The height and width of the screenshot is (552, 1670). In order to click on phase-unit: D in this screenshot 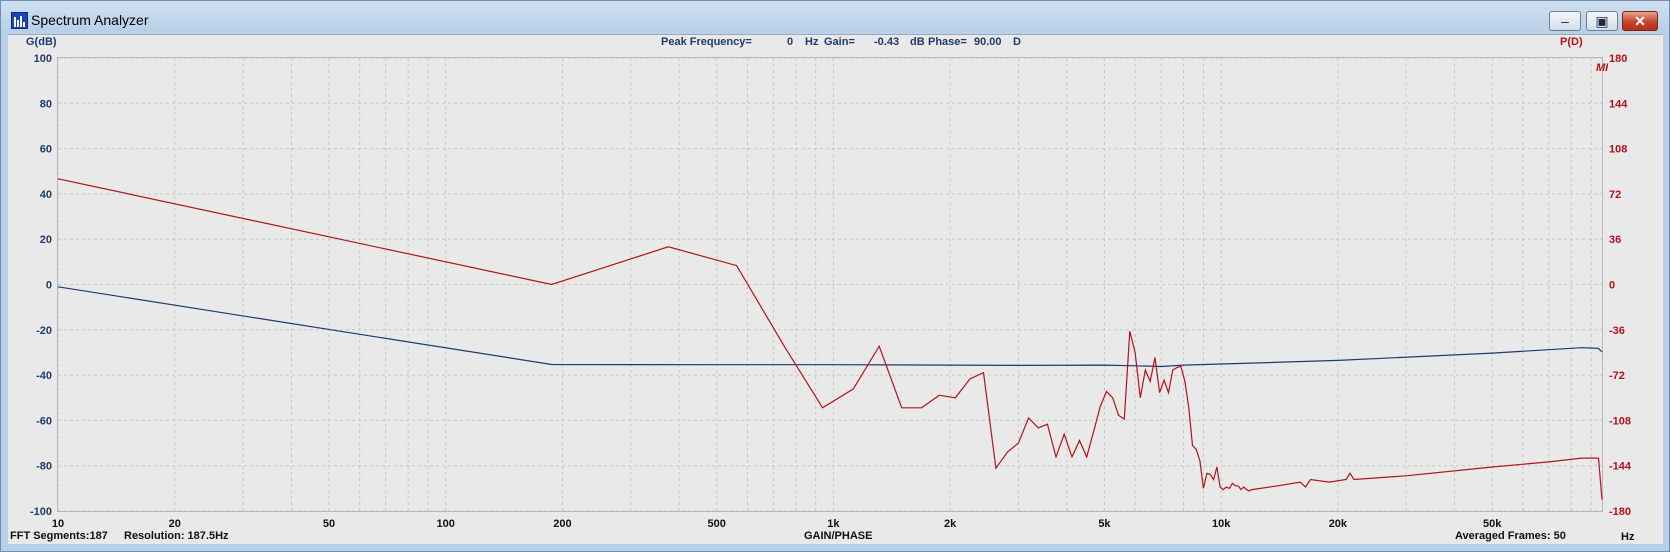, I will do `click(1017, 42)`.